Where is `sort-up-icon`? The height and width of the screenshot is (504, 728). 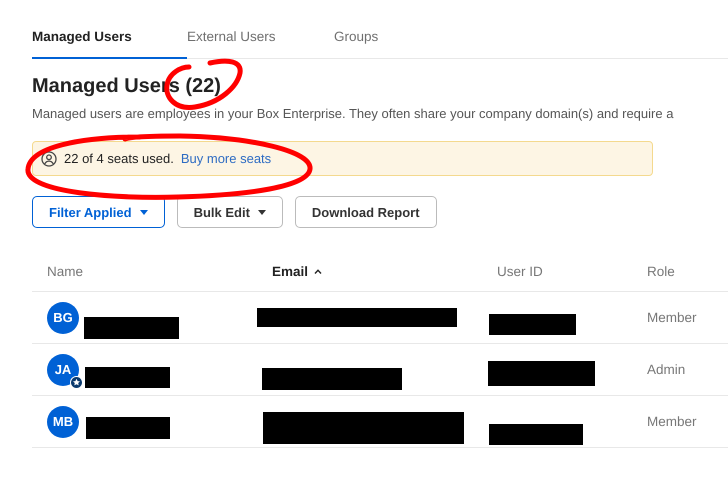
sort-up-icon is located at coordinates (318, 271).